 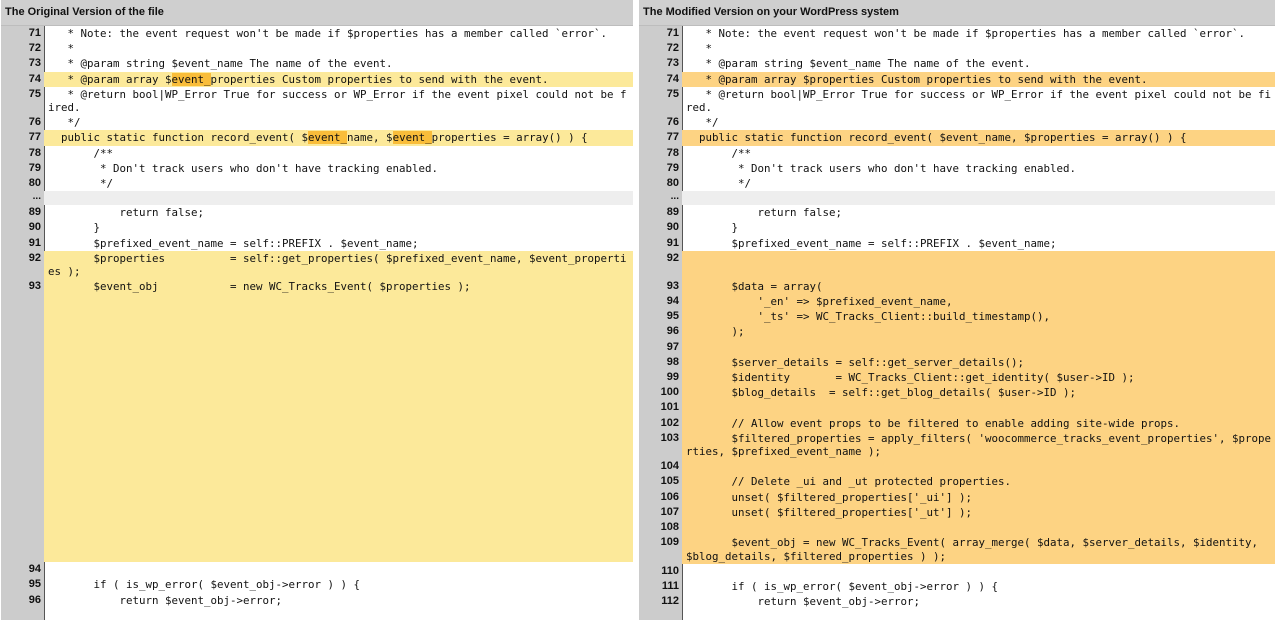 What do you see at coordinates (670, 601) in the screenshot?
I see `line-number: 112` at bounding box center [670, 601].